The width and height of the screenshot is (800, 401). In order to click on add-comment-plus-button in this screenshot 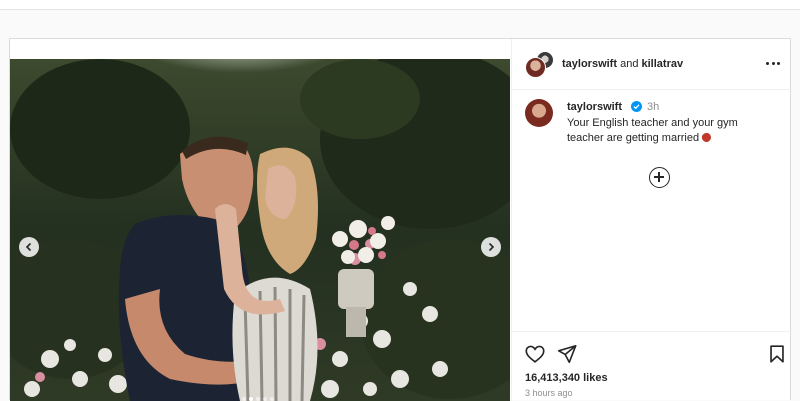, I will do `click(659, 177)`.